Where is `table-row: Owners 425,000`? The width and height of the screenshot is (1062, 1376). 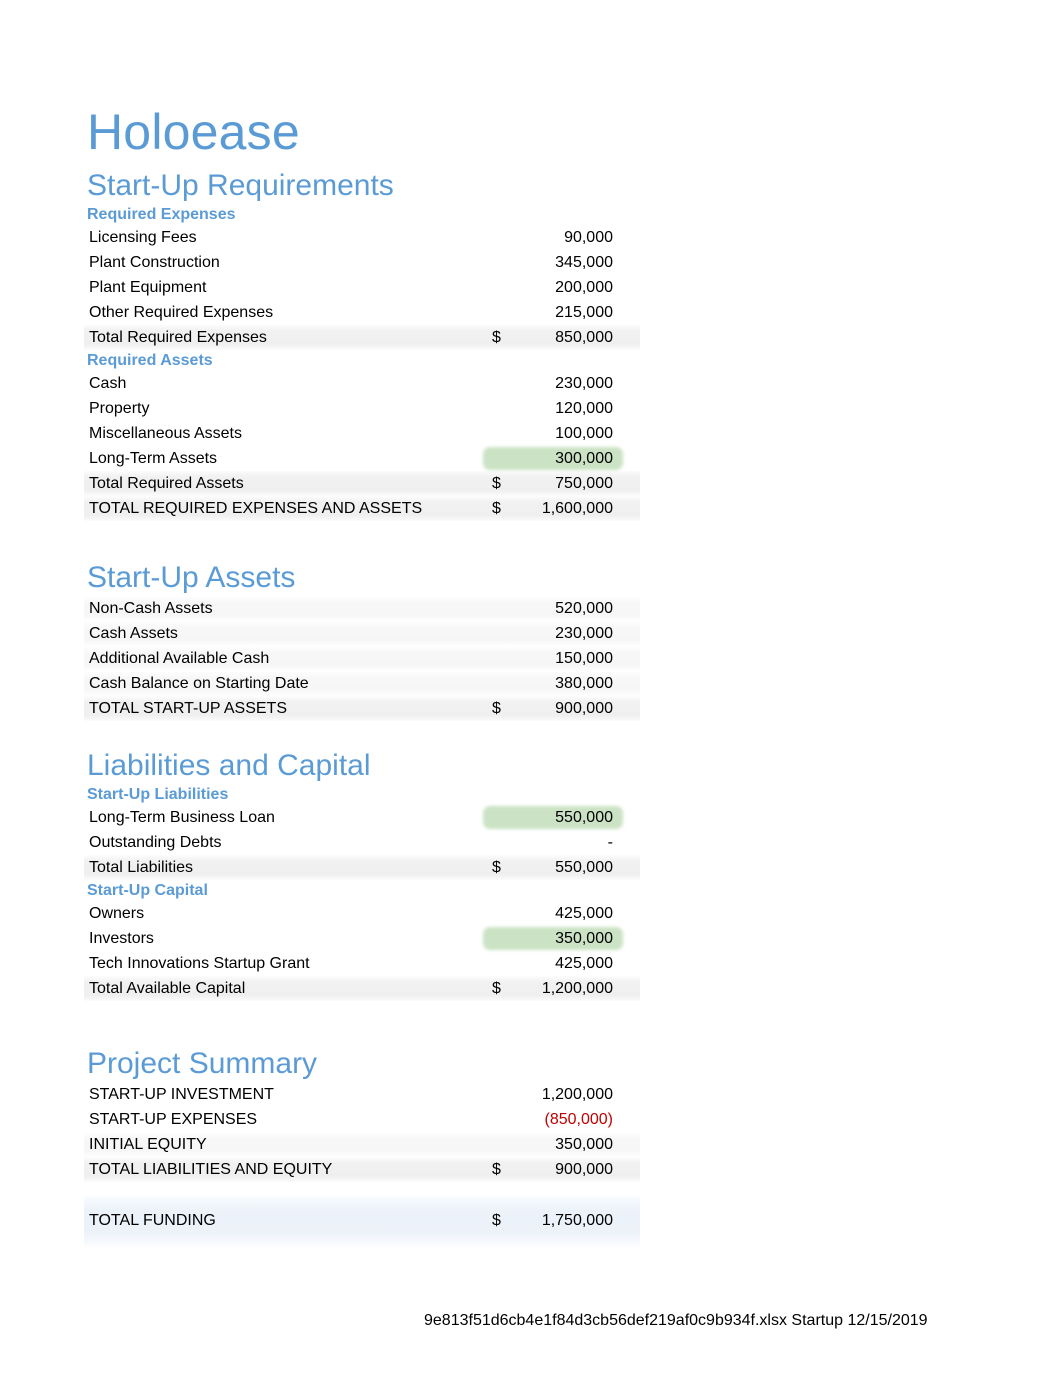
table-row: Owners 425,000 is located at coordinates (357, 913).